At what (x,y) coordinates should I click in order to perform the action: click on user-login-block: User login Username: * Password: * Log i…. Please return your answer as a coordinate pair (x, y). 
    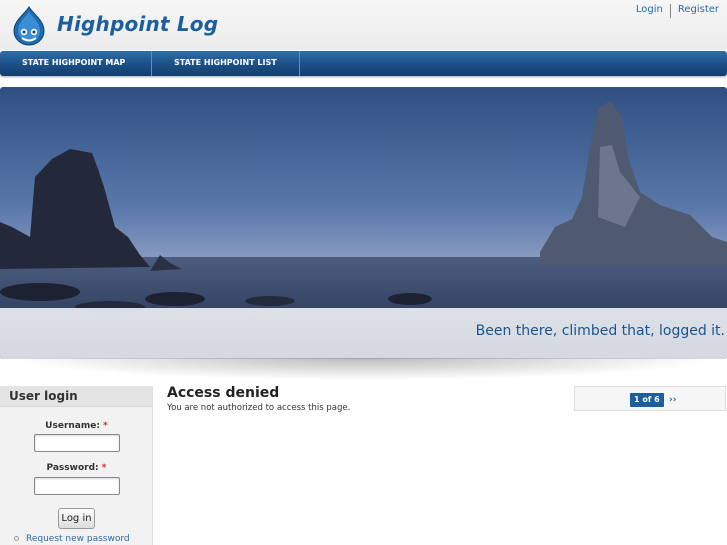
    Looking at the image, I should click on (76, 465).